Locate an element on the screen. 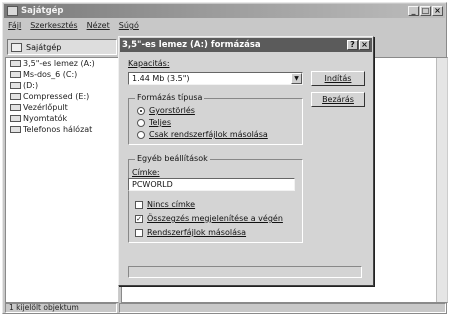 The height and width of the screenshot is (316, 449). radio-full-format: Teljes is located at coordinates (154, 122).